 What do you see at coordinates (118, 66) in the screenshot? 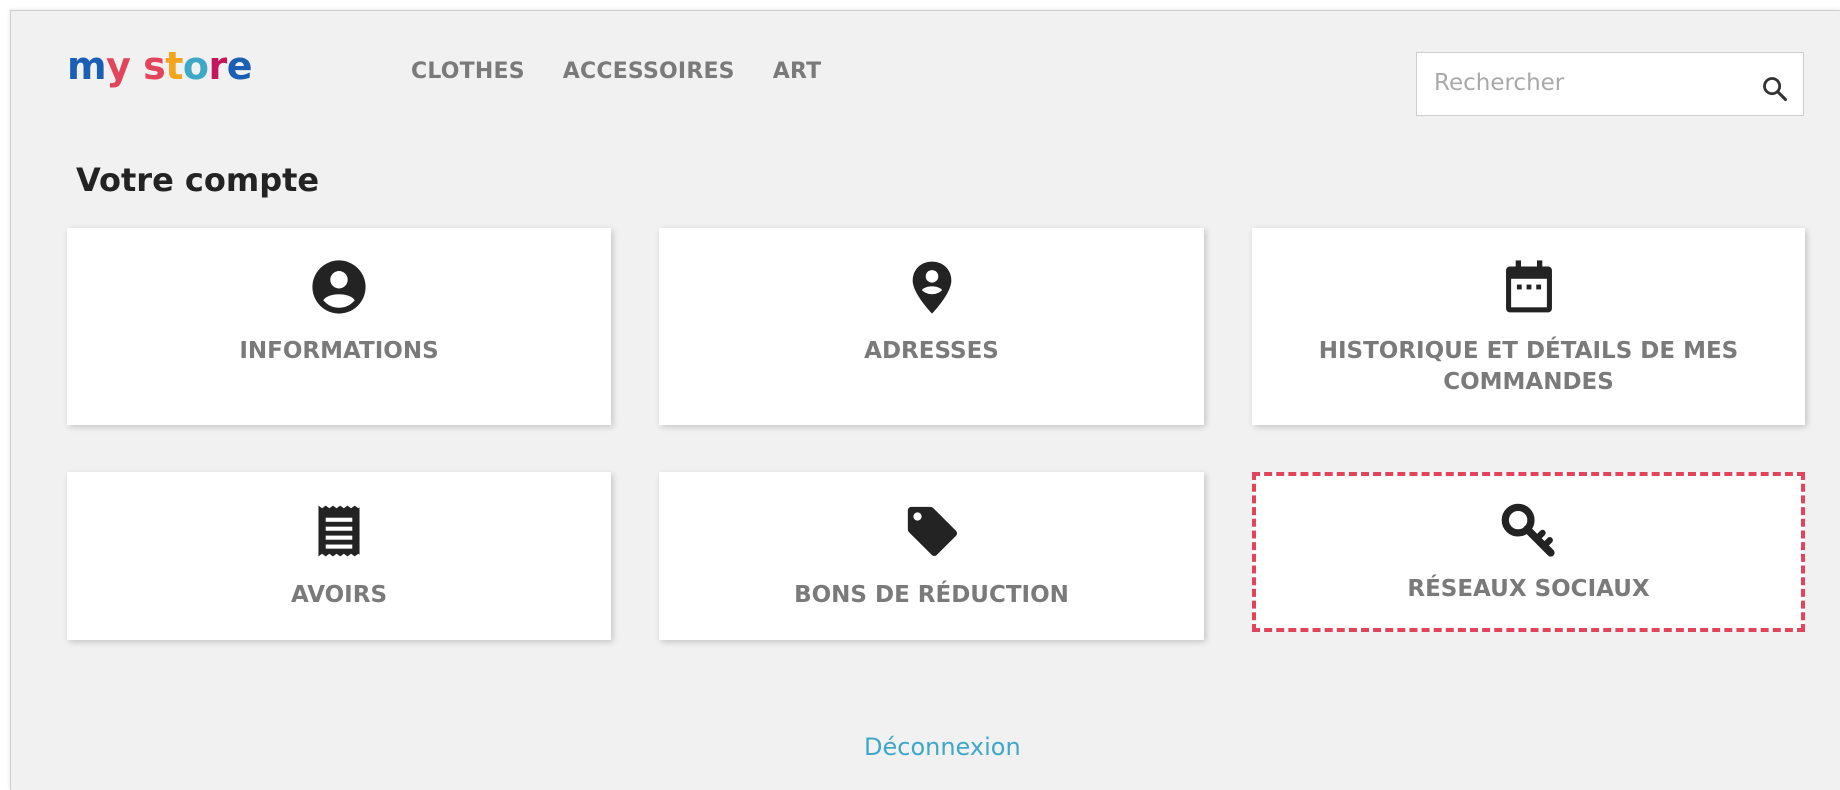
I see `logo-letter: y` at bounding box center [118, 66].